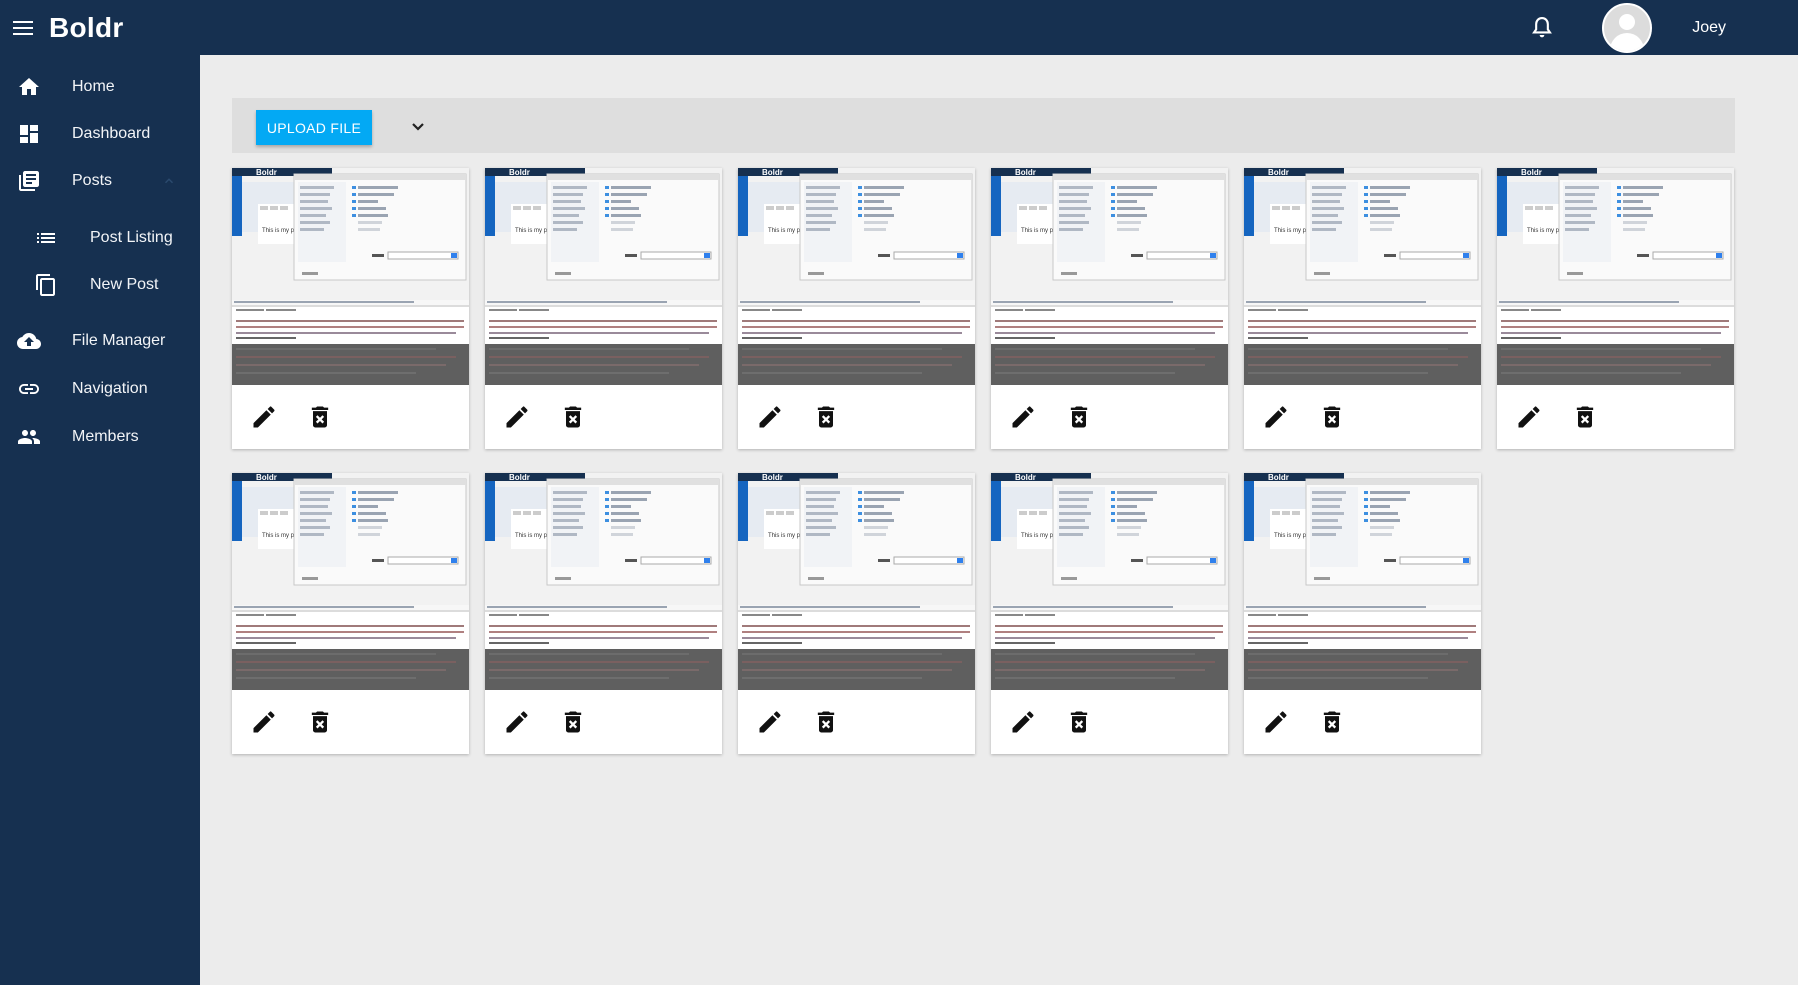 This screenshot has width=1798, height=985. I want to click on app-bar: Boldr Joey, so click(899, 27).